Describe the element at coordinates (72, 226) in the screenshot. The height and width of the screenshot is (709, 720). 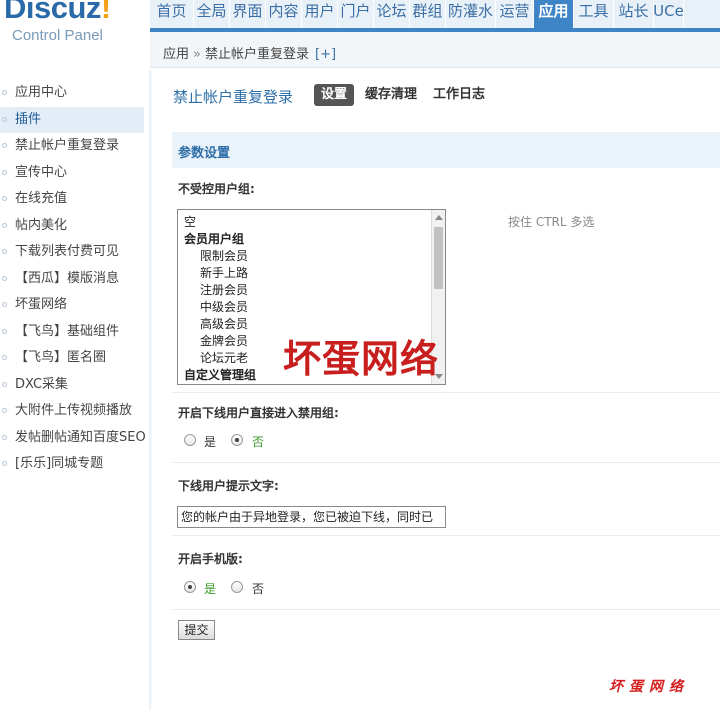
I see `sidebar-item: 帖内美化` at that location.